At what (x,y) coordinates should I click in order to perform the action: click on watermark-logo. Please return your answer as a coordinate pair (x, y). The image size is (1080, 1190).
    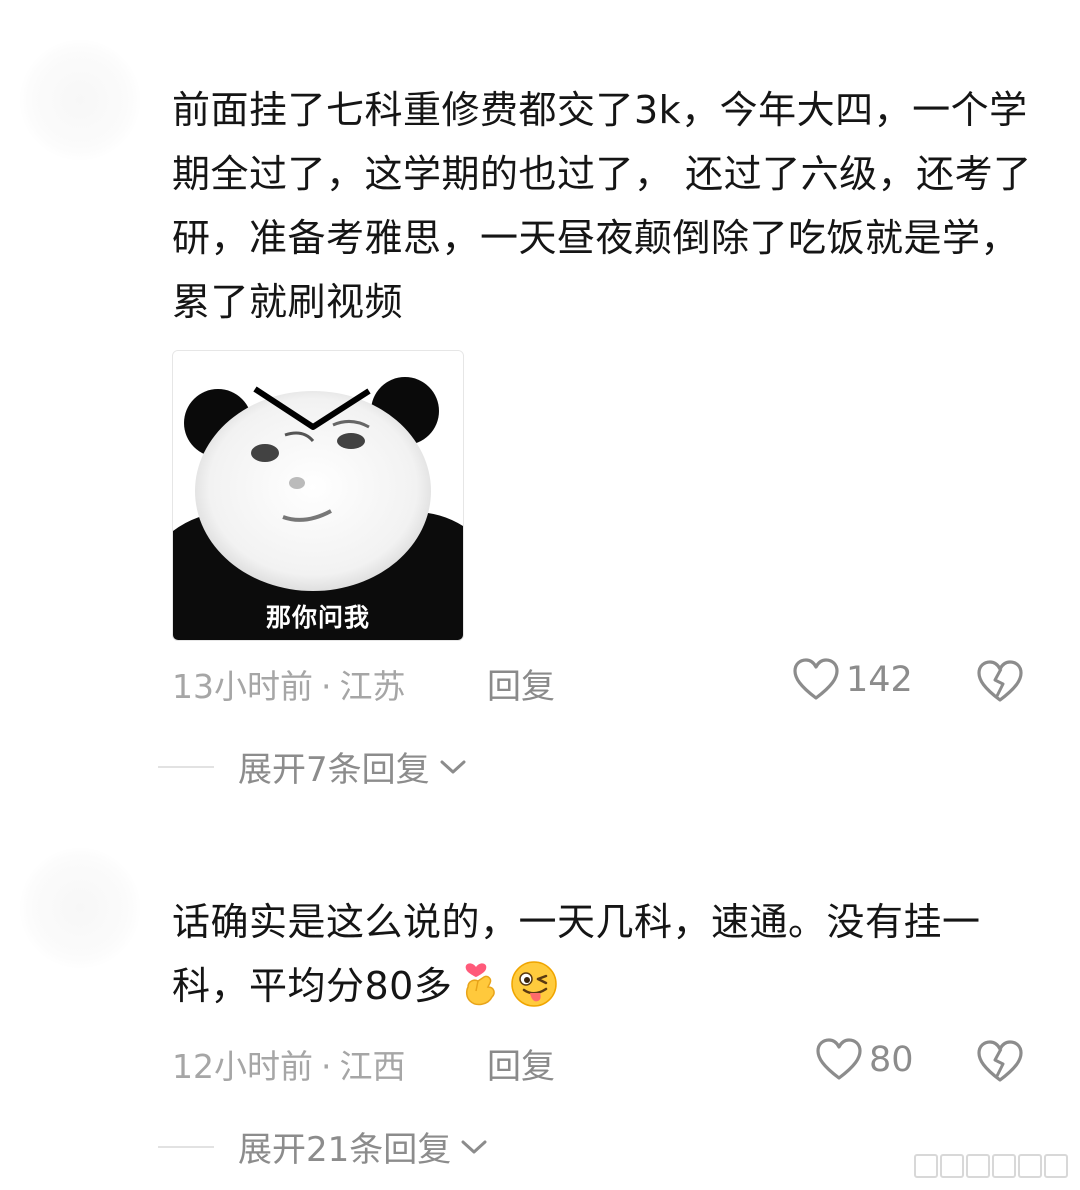
    Looking at the image, I should click on (991, 1166).